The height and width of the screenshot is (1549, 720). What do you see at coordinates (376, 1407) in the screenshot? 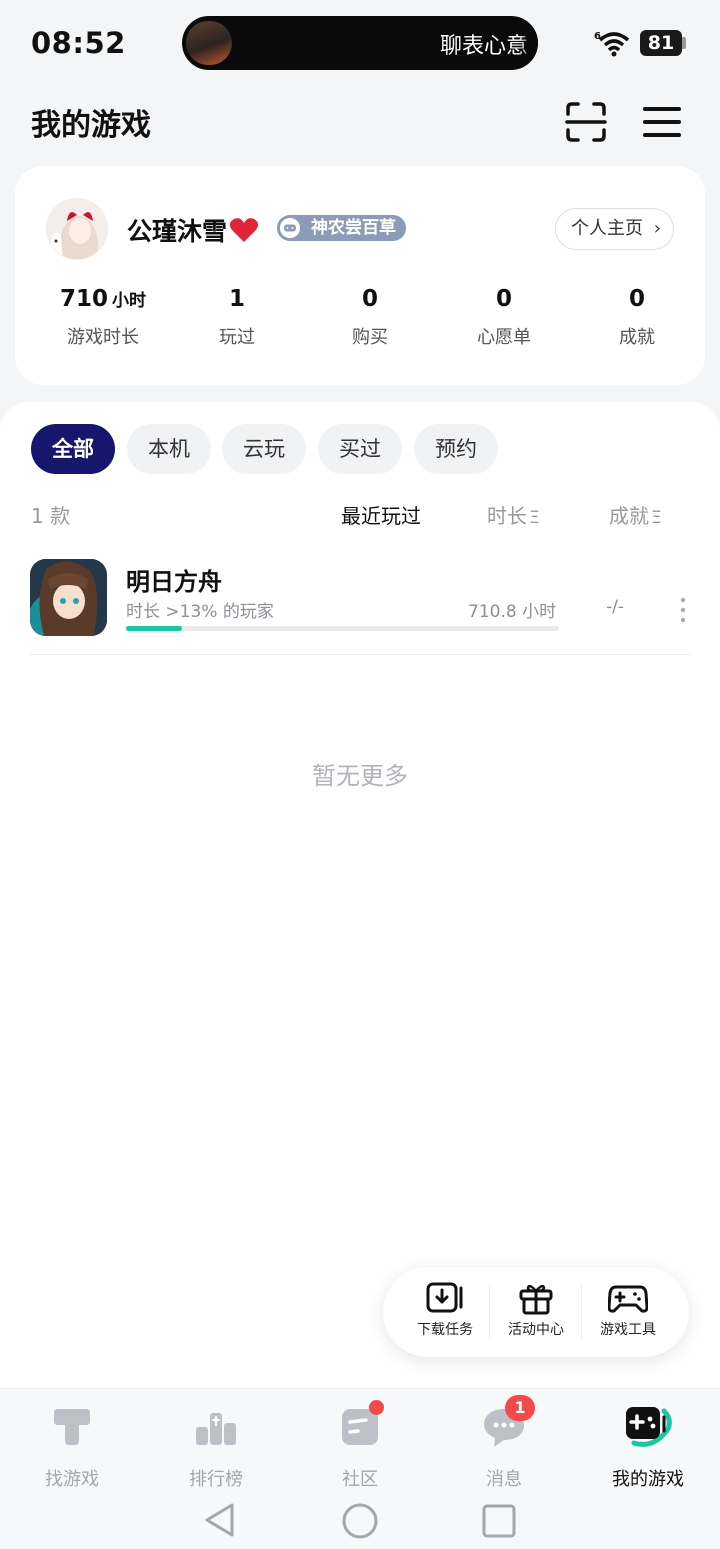
I see `community-notification-dot` at bounding box center [376, 1407].